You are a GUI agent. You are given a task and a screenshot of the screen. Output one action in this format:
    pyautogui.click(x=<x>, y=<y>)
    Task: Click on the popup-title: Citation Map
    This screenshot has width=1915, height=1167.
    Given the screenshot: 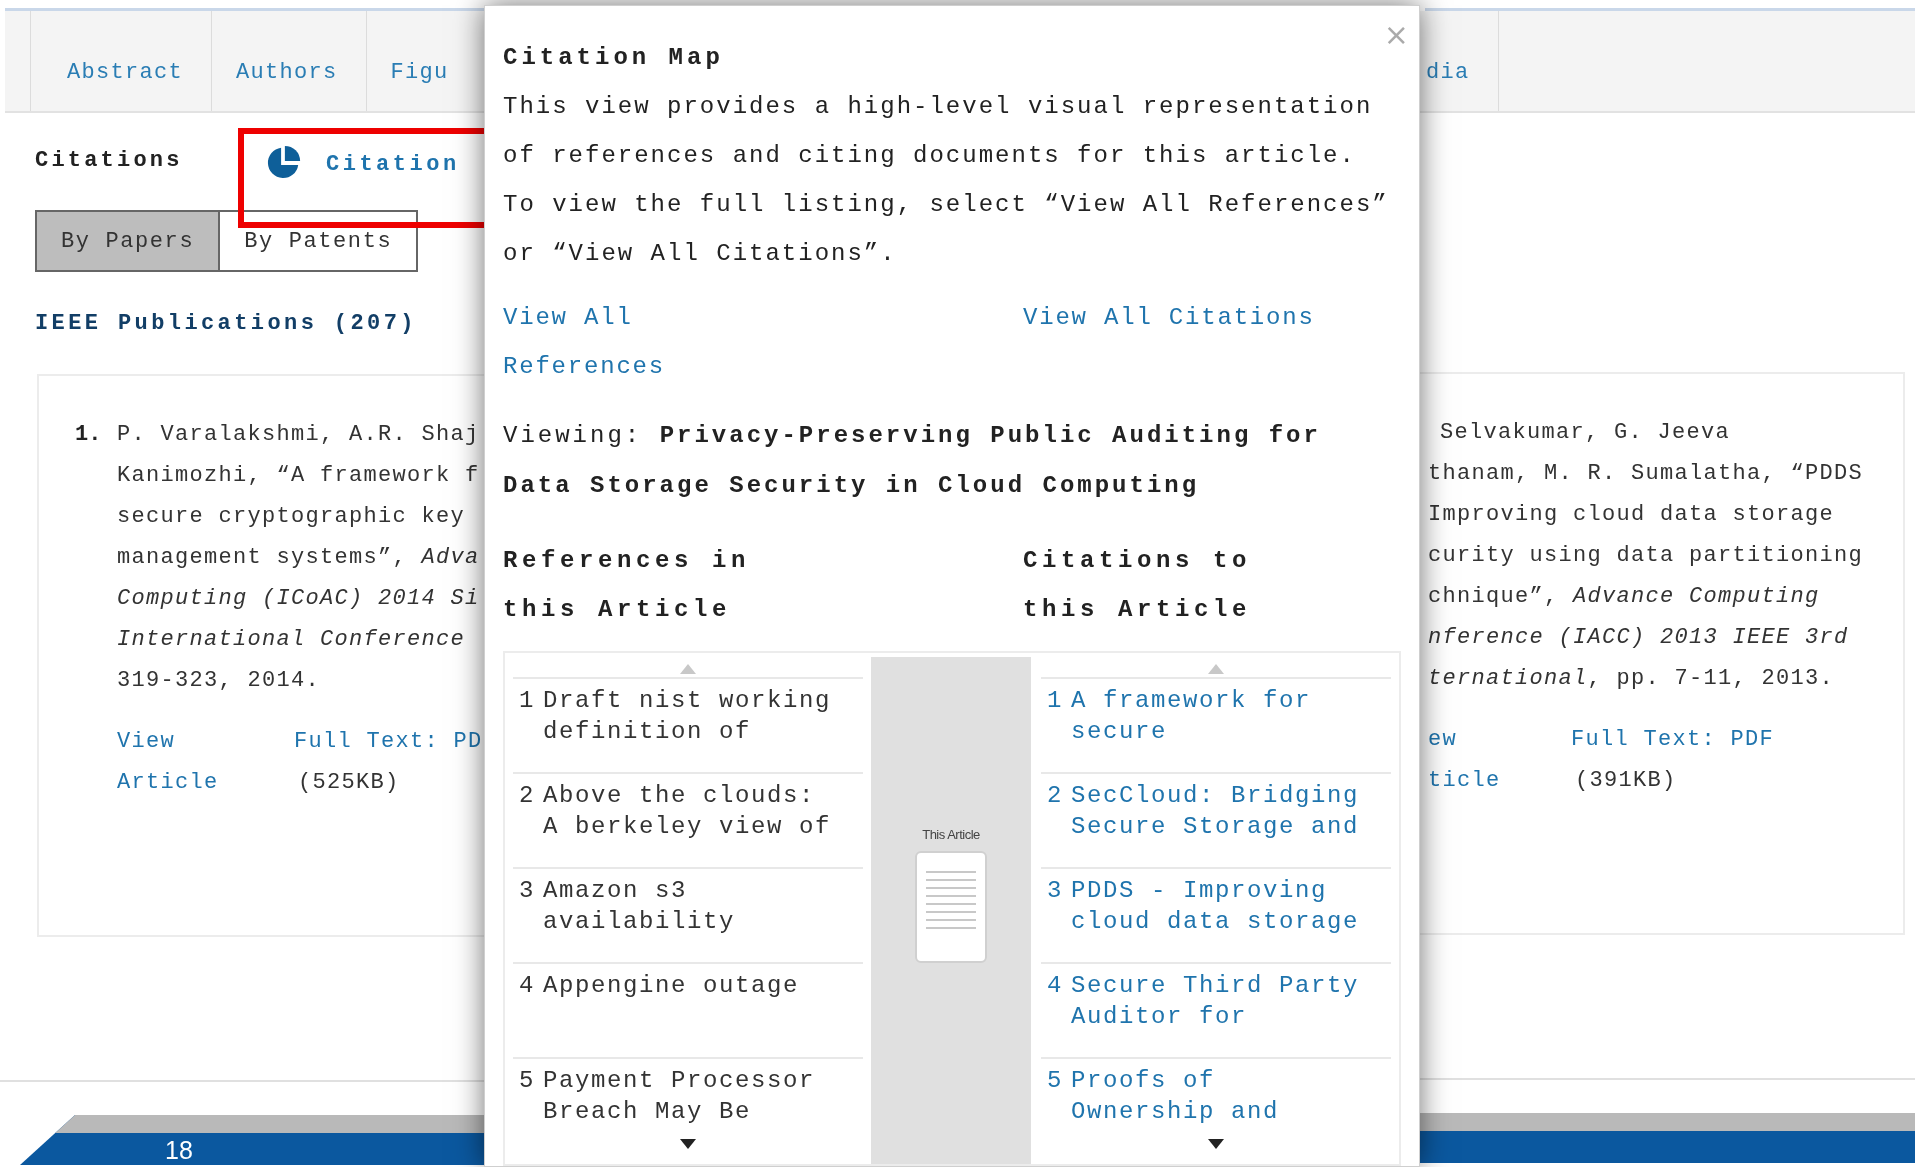 What is the action you would take?
    pyautogui.click(x=614, y=58)
    